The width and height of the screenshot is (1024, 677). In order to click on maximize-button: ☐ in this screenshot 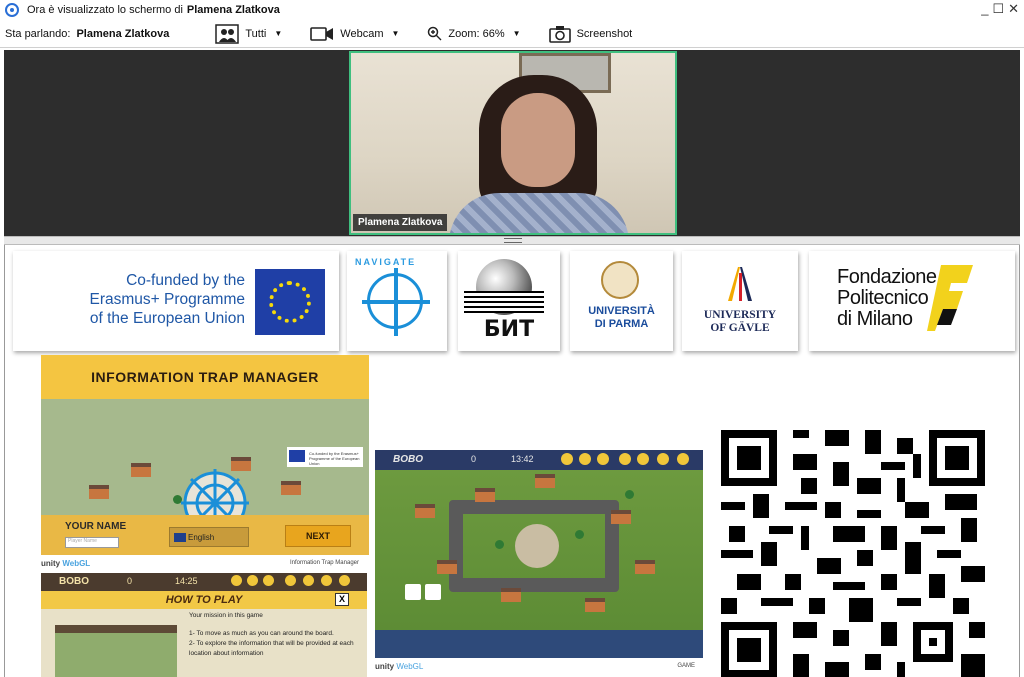, I will do `click(998, 9)`.